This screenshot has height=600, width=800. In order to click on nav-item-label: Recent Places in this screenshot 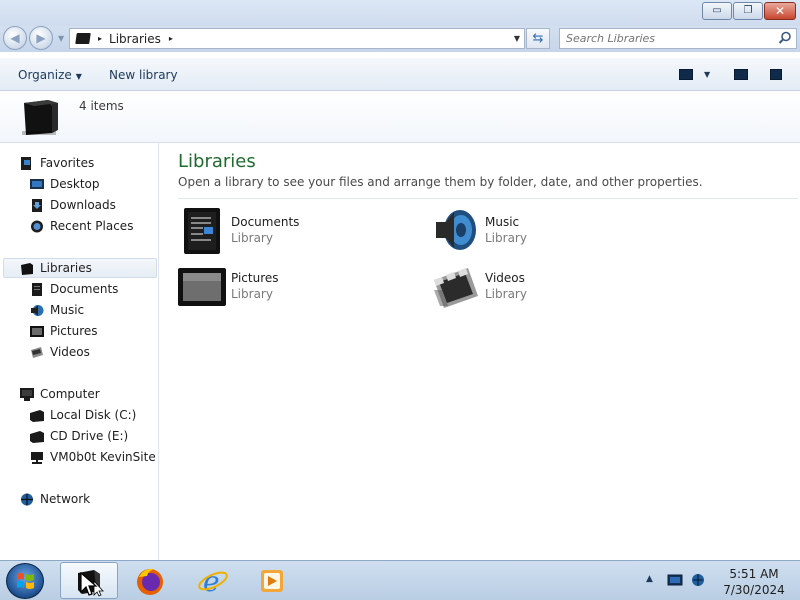, I will do `click(92, 226)`.